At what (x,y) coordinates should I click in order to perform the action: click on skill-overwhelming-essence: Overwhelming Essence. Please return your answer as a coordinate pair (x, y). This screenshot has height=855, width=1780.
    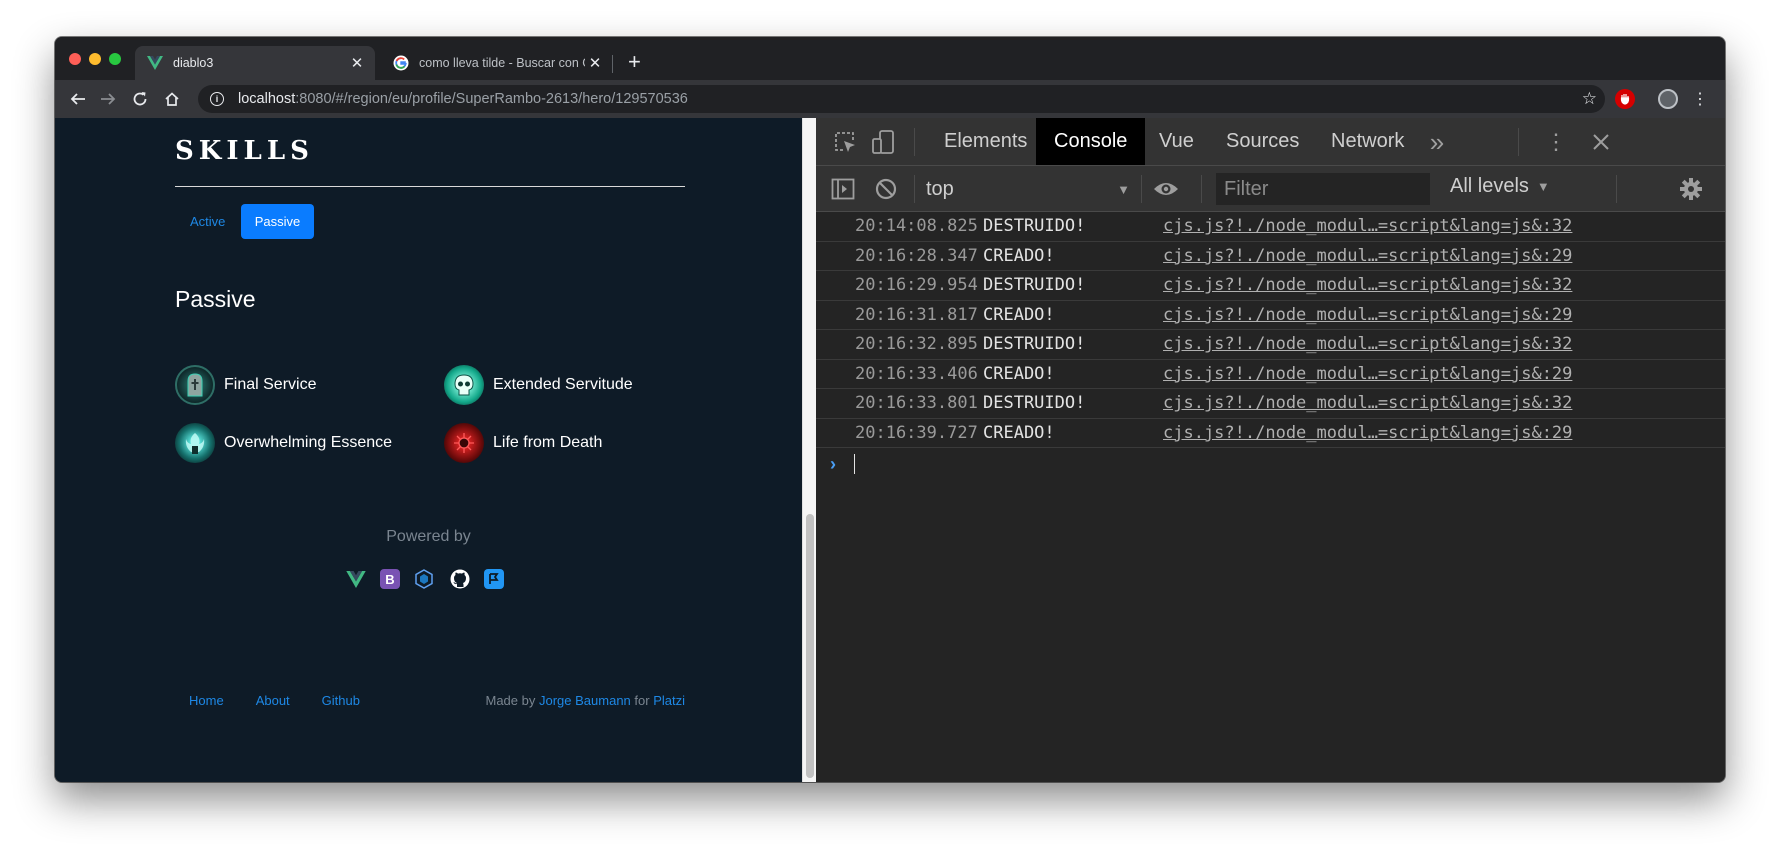
    Looking at the image, I should click on (283, 443).